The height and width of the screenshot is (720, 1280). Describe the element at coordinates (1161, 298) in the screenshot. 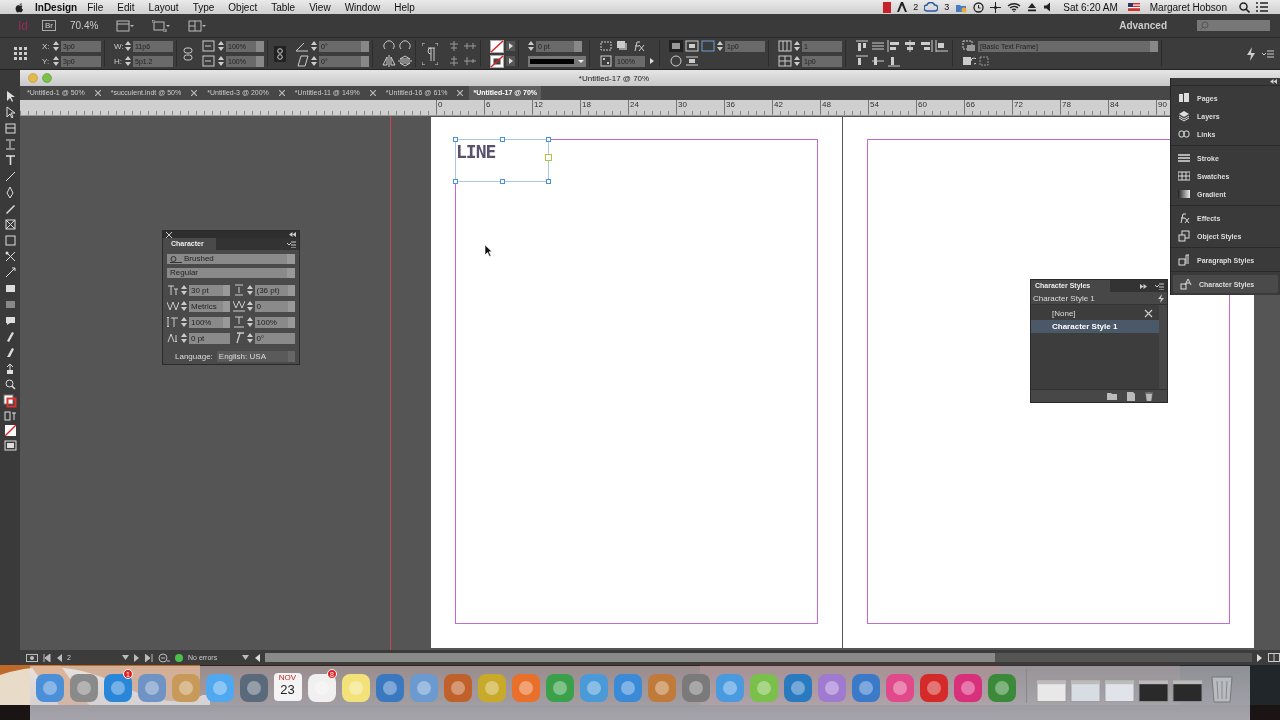

I see `lightning-icon` at that location.